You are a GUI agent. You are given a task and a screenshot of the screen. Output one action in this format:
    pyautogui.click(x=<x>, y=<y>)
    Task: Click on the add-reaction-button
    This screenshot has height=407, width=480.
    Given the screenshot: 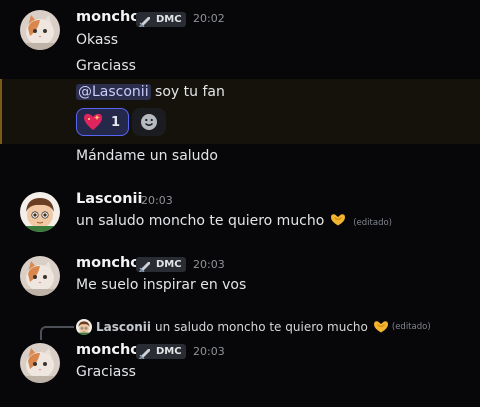 What is the action you would take?
    pyautogui.click(x=149, y=122)
    